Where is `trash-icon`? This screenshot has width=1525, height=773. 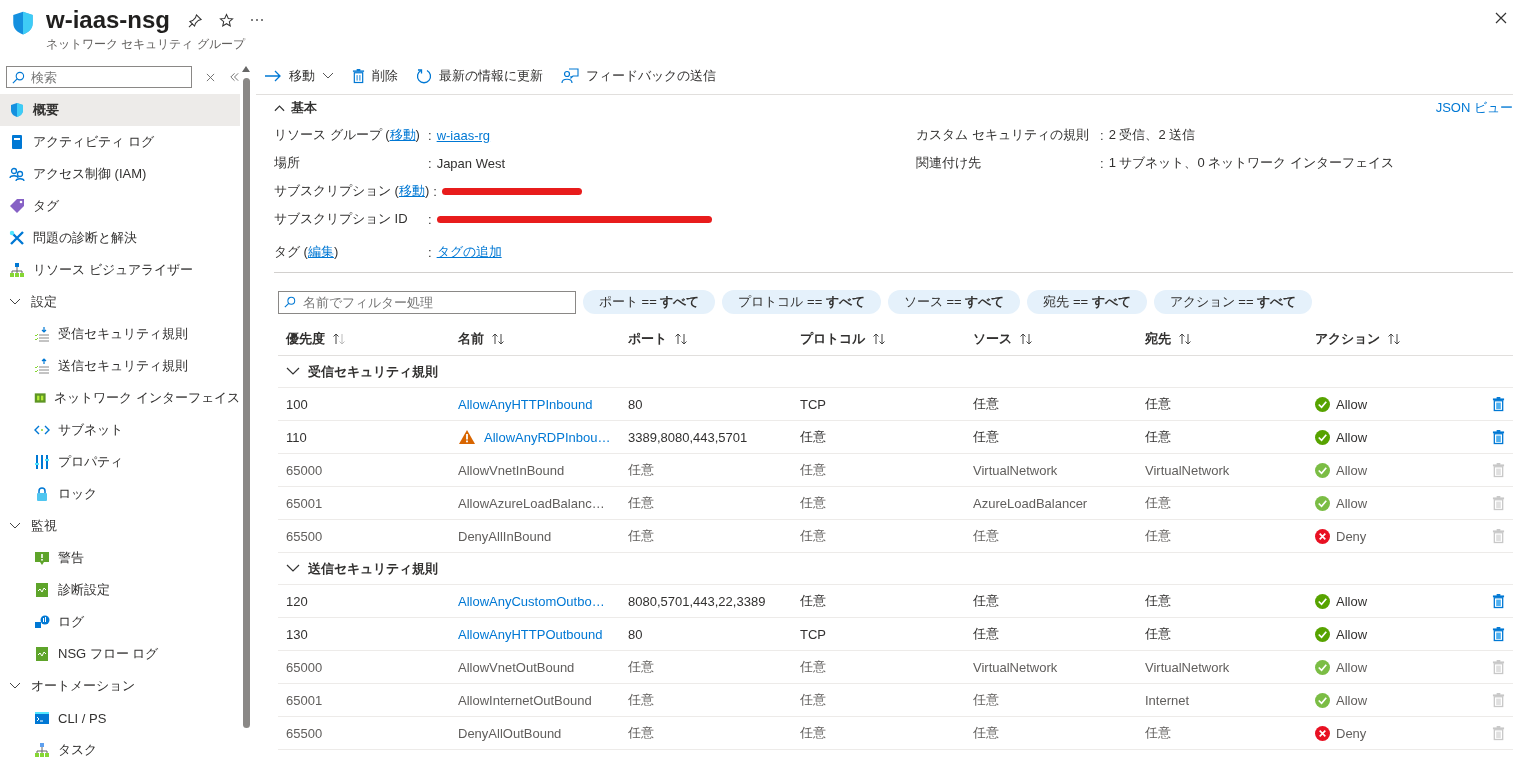
trash-icon is located at coordinates (358, 76).